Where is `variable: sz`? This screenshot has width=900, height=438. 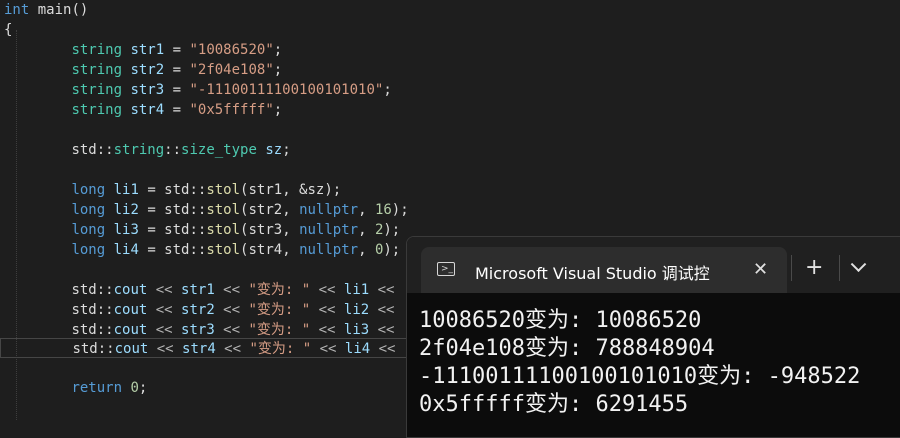 variable: sz is located at coordinates (274, 150).